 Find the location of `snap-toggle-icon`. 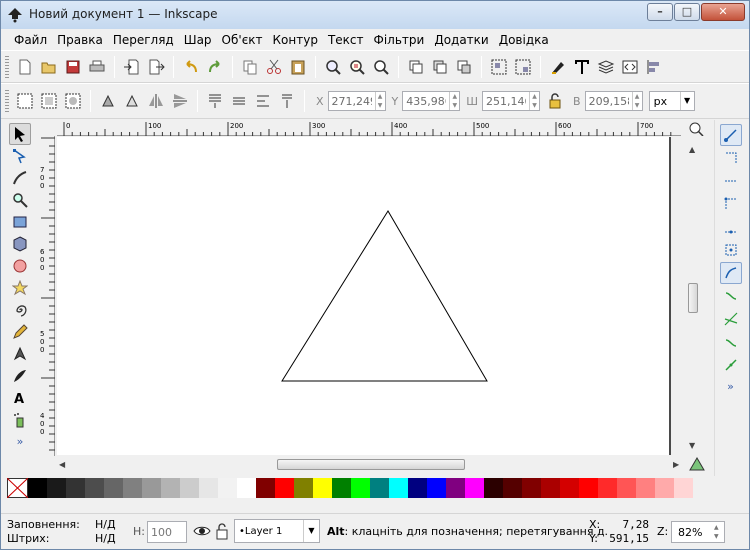

snap-toggle-icon is located at coordinates (730, 134).